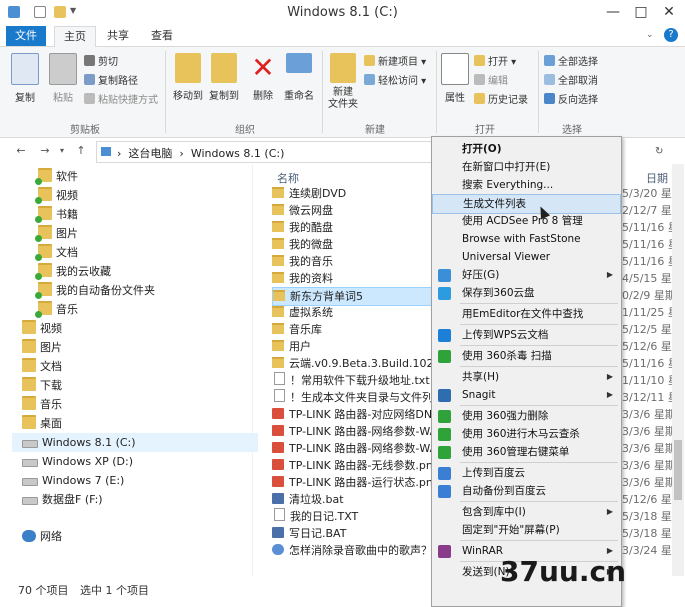  Describe the element at coordinates (613, 12) in the screenshot. I see `minimize-button: —` at that location.